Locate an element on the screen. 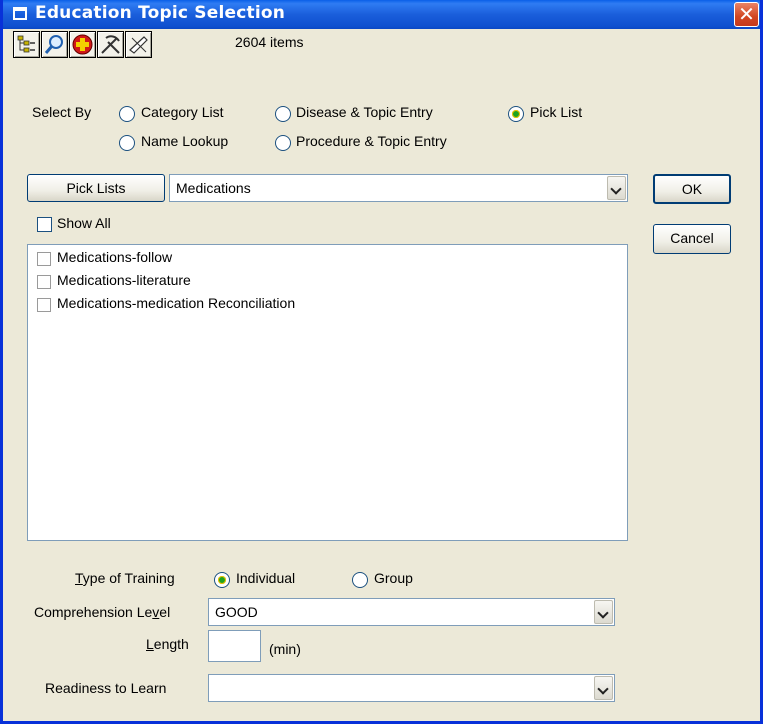 Image resolution: width=763 pixels, height=724 pixels. comprehension-level-select: GOOD is located at coordinates (411, 612).